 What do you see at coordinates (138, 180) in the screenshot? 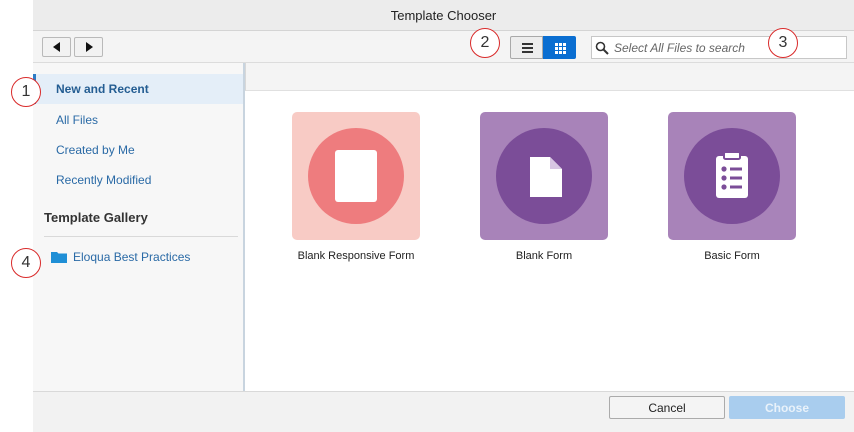
I see `sidebar-item-recently-modified: Recently Modified` at bounding box center [138, 180].